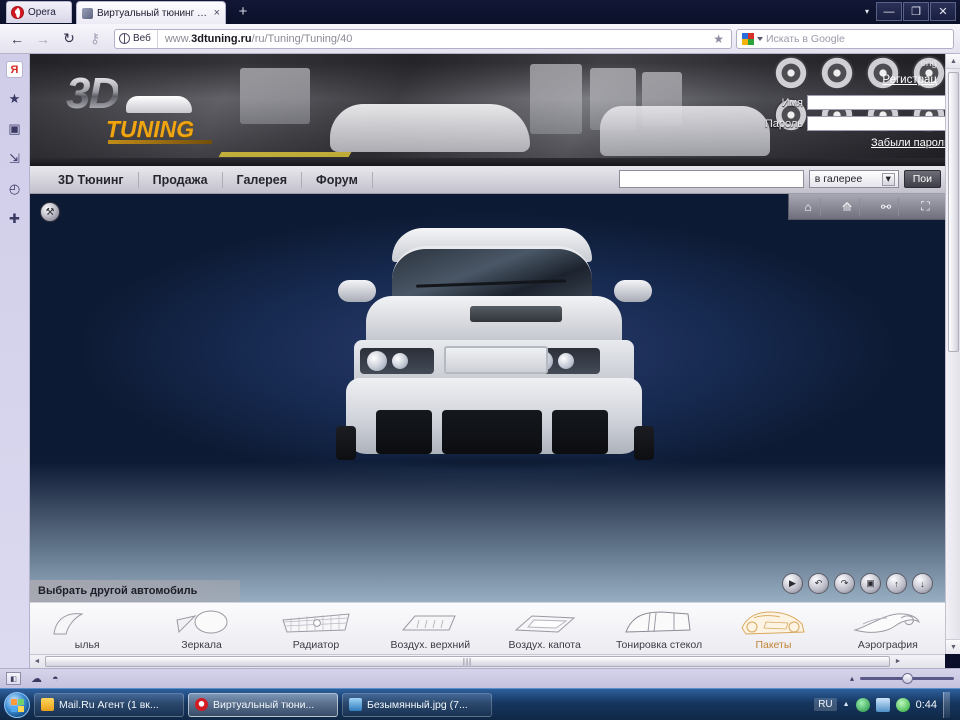 This screenshot has height=720, width=960. Describe the element at coordinates (953, 61) in the screenshot. I see `scroll-up-icon: ▲` at that location.